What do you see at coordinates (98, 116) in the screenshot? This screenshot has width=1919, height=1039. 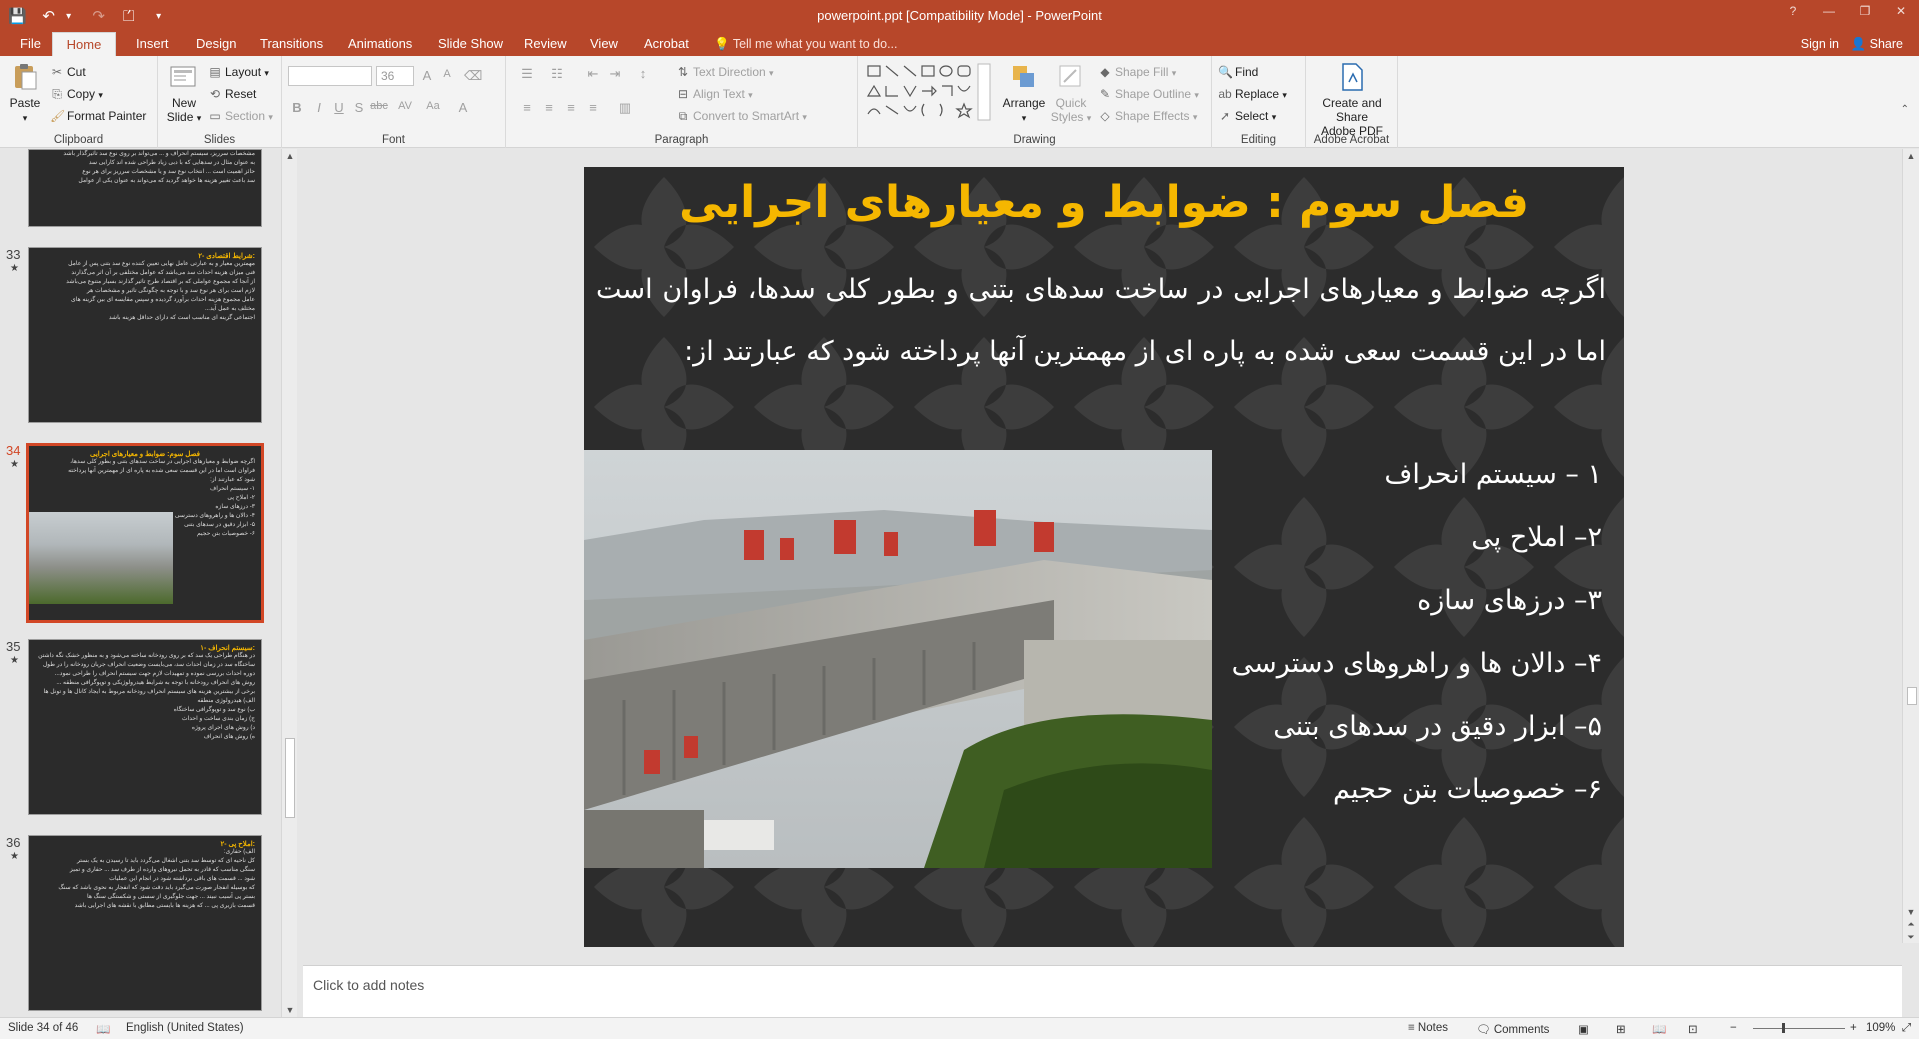 I see `format-painter-button: 🖌 Format Painter` at bounding box center [98, 116].